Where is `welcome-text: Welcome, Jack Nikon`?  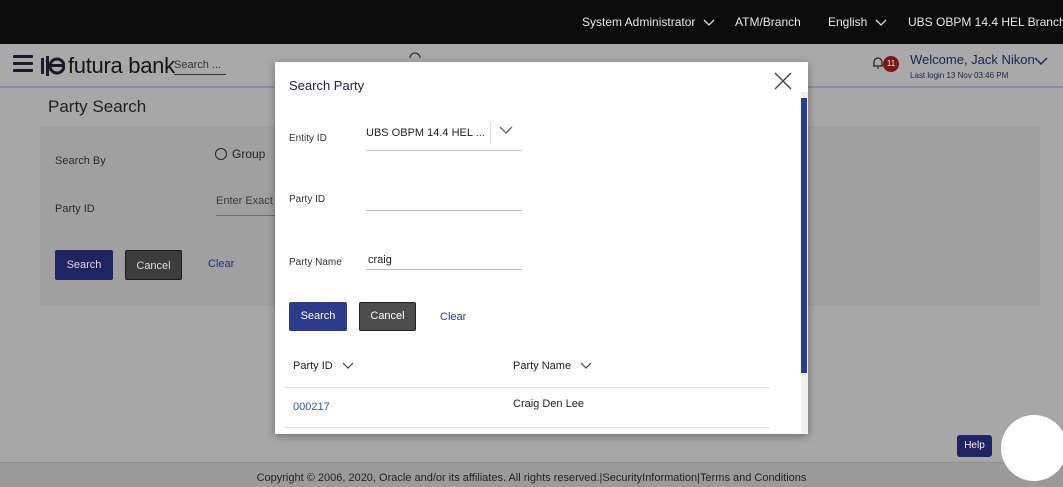
welcome-text: Welcome, Jack Nikon is located at coordinates (972, 59).